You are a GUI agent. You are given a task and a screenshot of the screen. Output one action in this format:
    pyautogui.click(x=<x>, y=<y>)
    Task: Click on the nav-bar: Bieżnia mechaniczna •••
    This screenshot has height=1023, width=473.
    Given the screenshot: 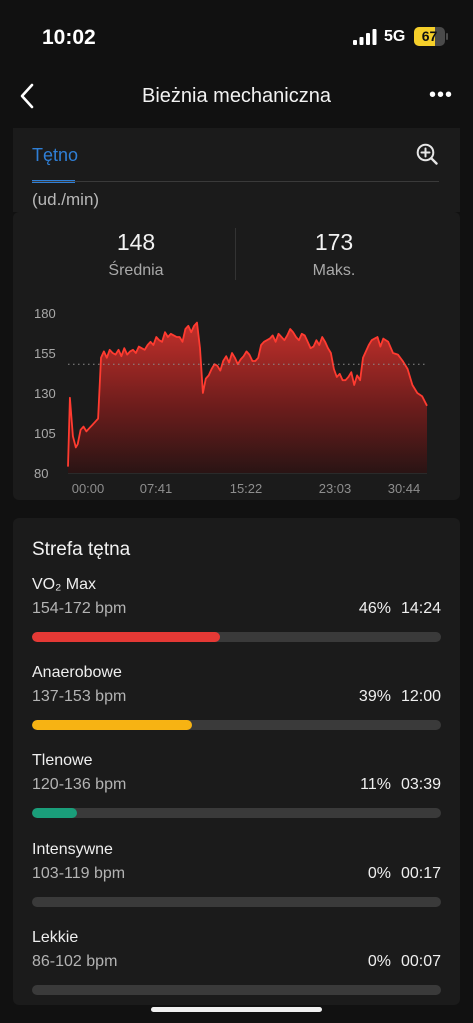 What is the action you would take?
    pyautogui.click(x=236, y=97)
    